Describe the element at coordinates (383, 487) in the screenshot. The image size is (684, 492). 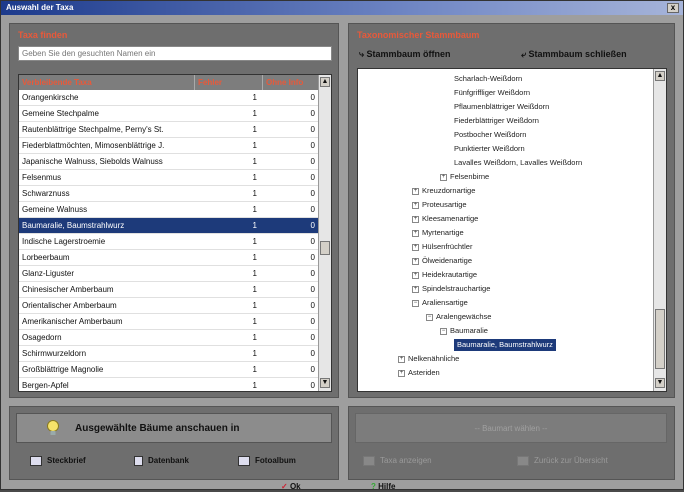
I see `help-button: ? Hilfe` at that location.